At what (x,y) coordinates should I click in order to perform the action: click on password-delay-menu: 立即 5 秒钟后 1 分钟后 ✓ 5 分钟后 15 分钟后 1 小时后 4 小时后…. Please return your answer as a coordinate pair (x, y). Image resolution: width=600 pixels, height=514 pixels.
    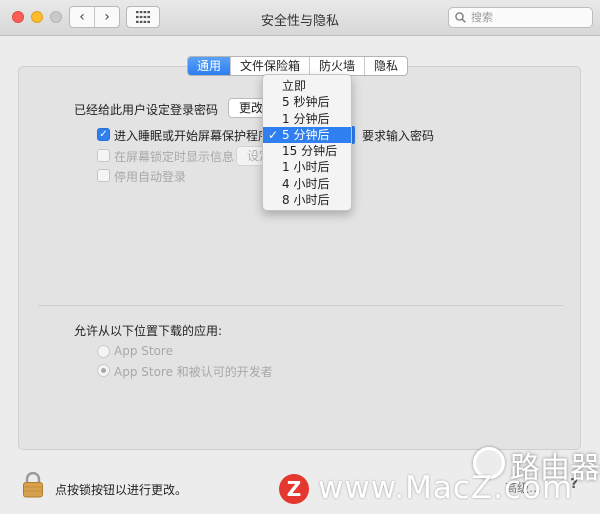
    Looking at the image, I should click on (307, 142).